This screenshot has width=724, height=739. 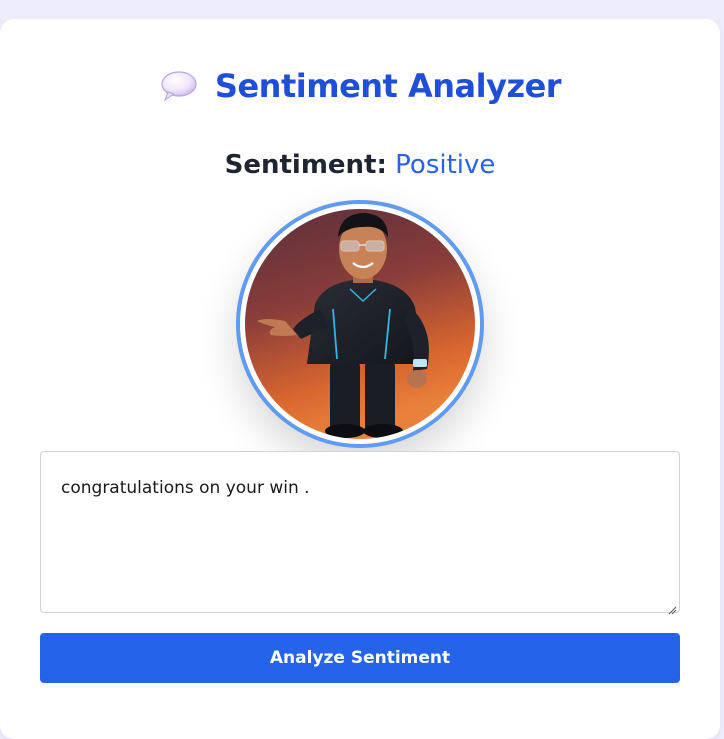 I want to click on sentiment-label: Sentiment:, so click(x=305, y=165).